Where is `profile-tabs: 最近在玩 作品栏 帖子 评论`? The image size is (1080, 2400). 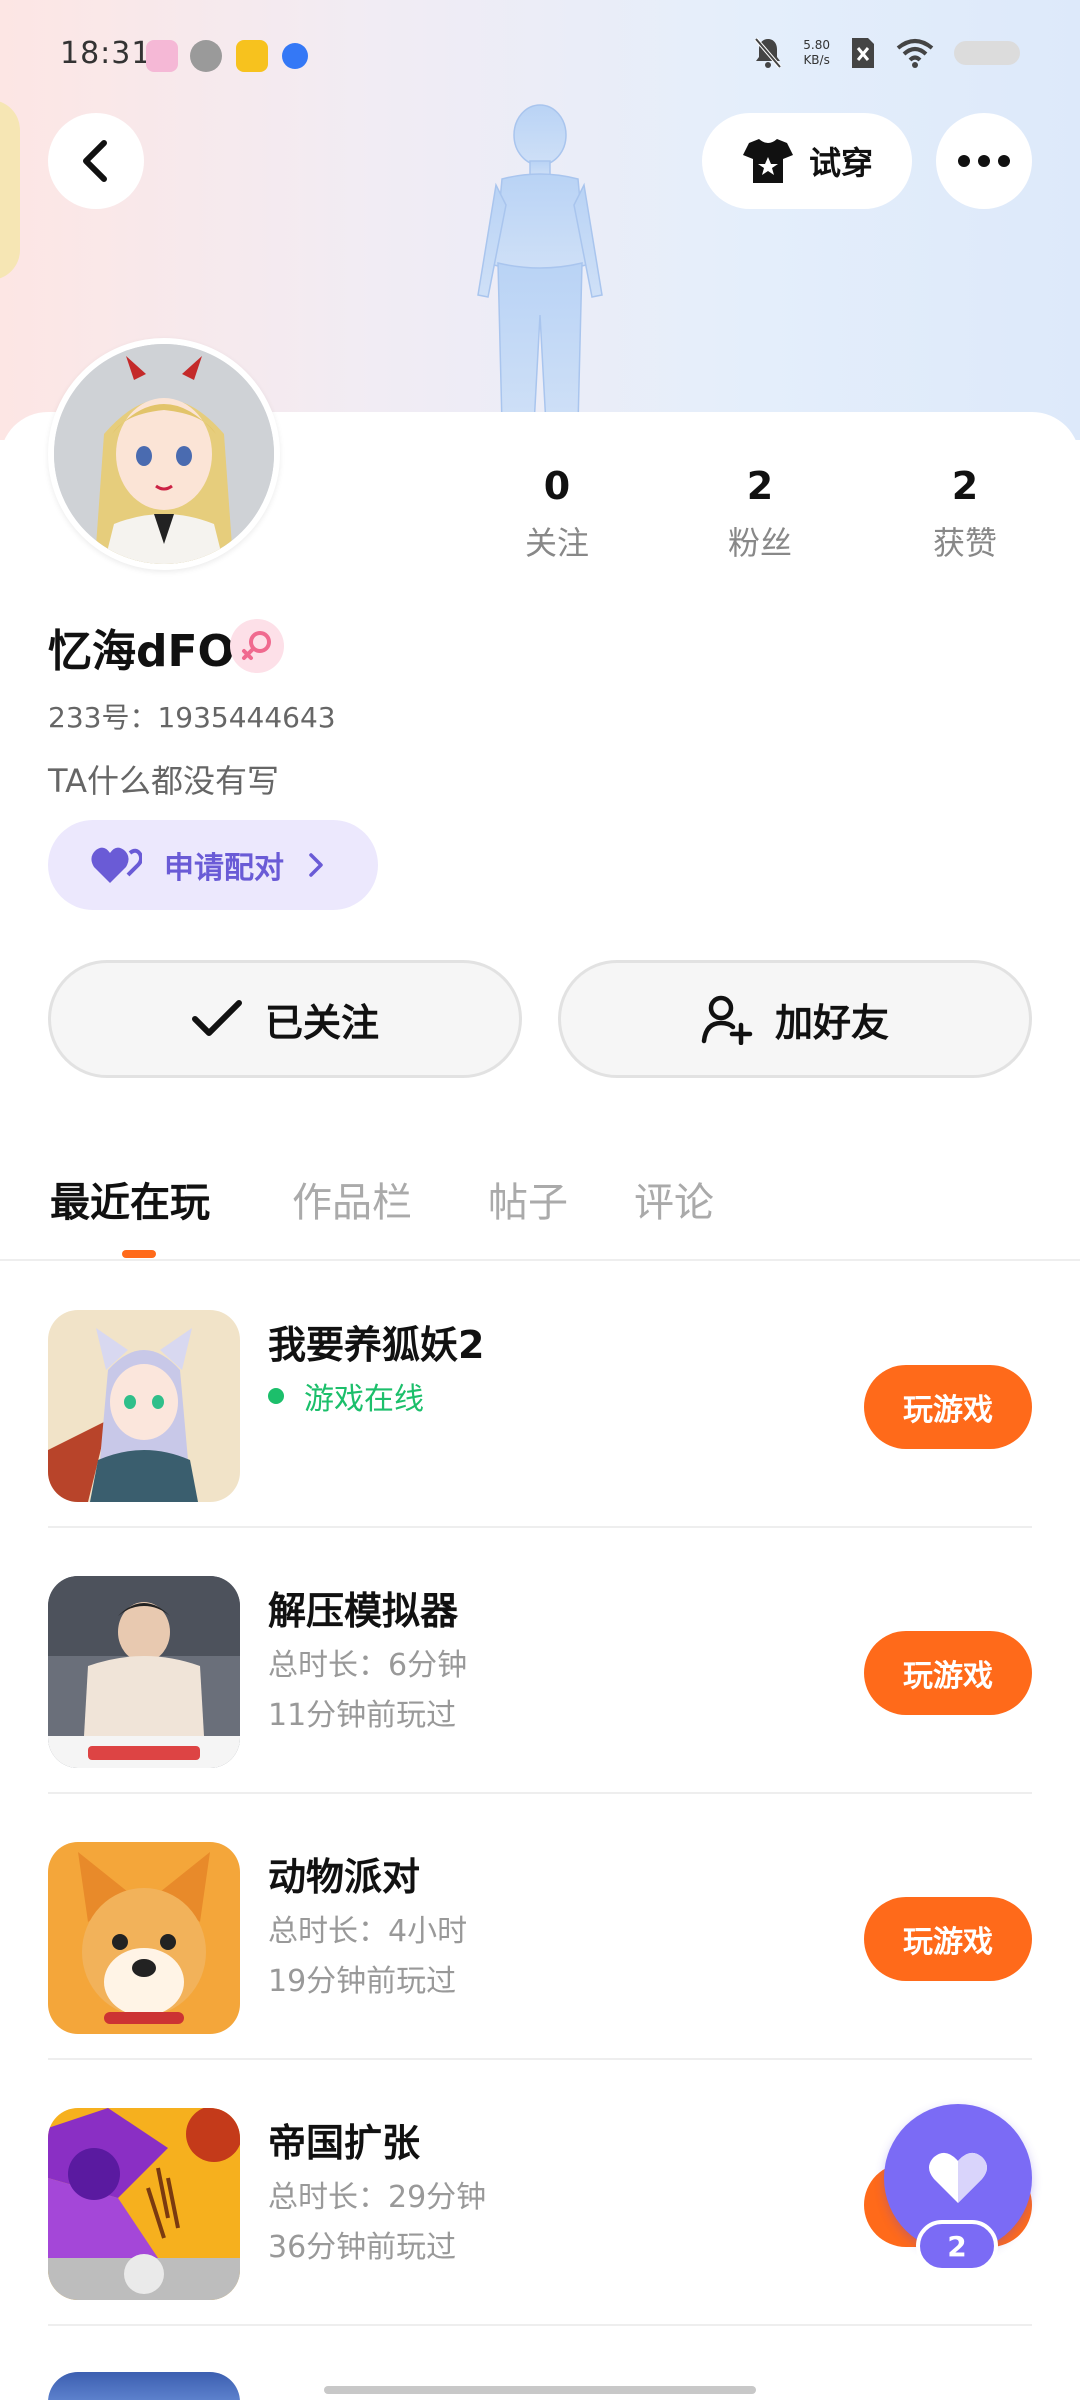 profile-tabs: 最近在玩 作品栏 帖子 评论 is located at coordinates (540, 1210).